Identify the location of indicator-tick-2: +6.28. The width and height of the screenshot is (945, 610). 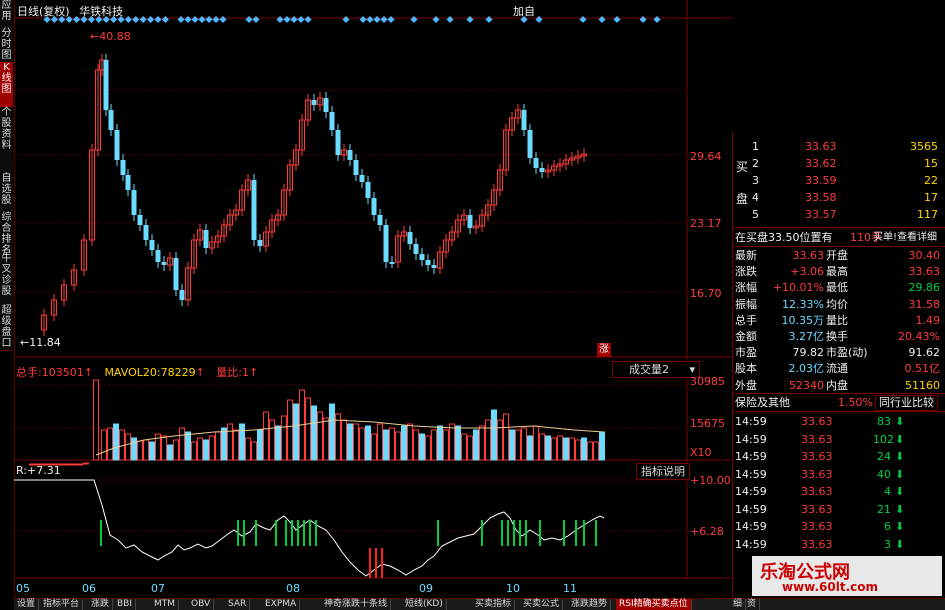
(707, 531).